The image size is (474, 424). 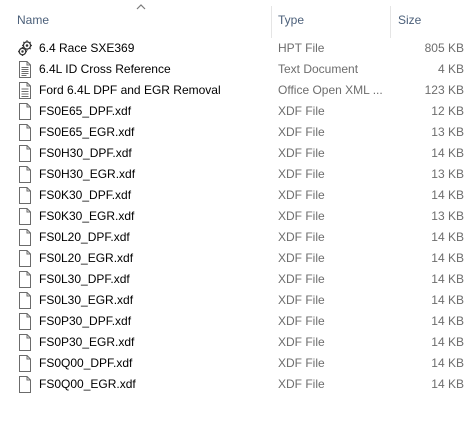 I want to click on file-size: 123 KB, so click(x=444, y=90).